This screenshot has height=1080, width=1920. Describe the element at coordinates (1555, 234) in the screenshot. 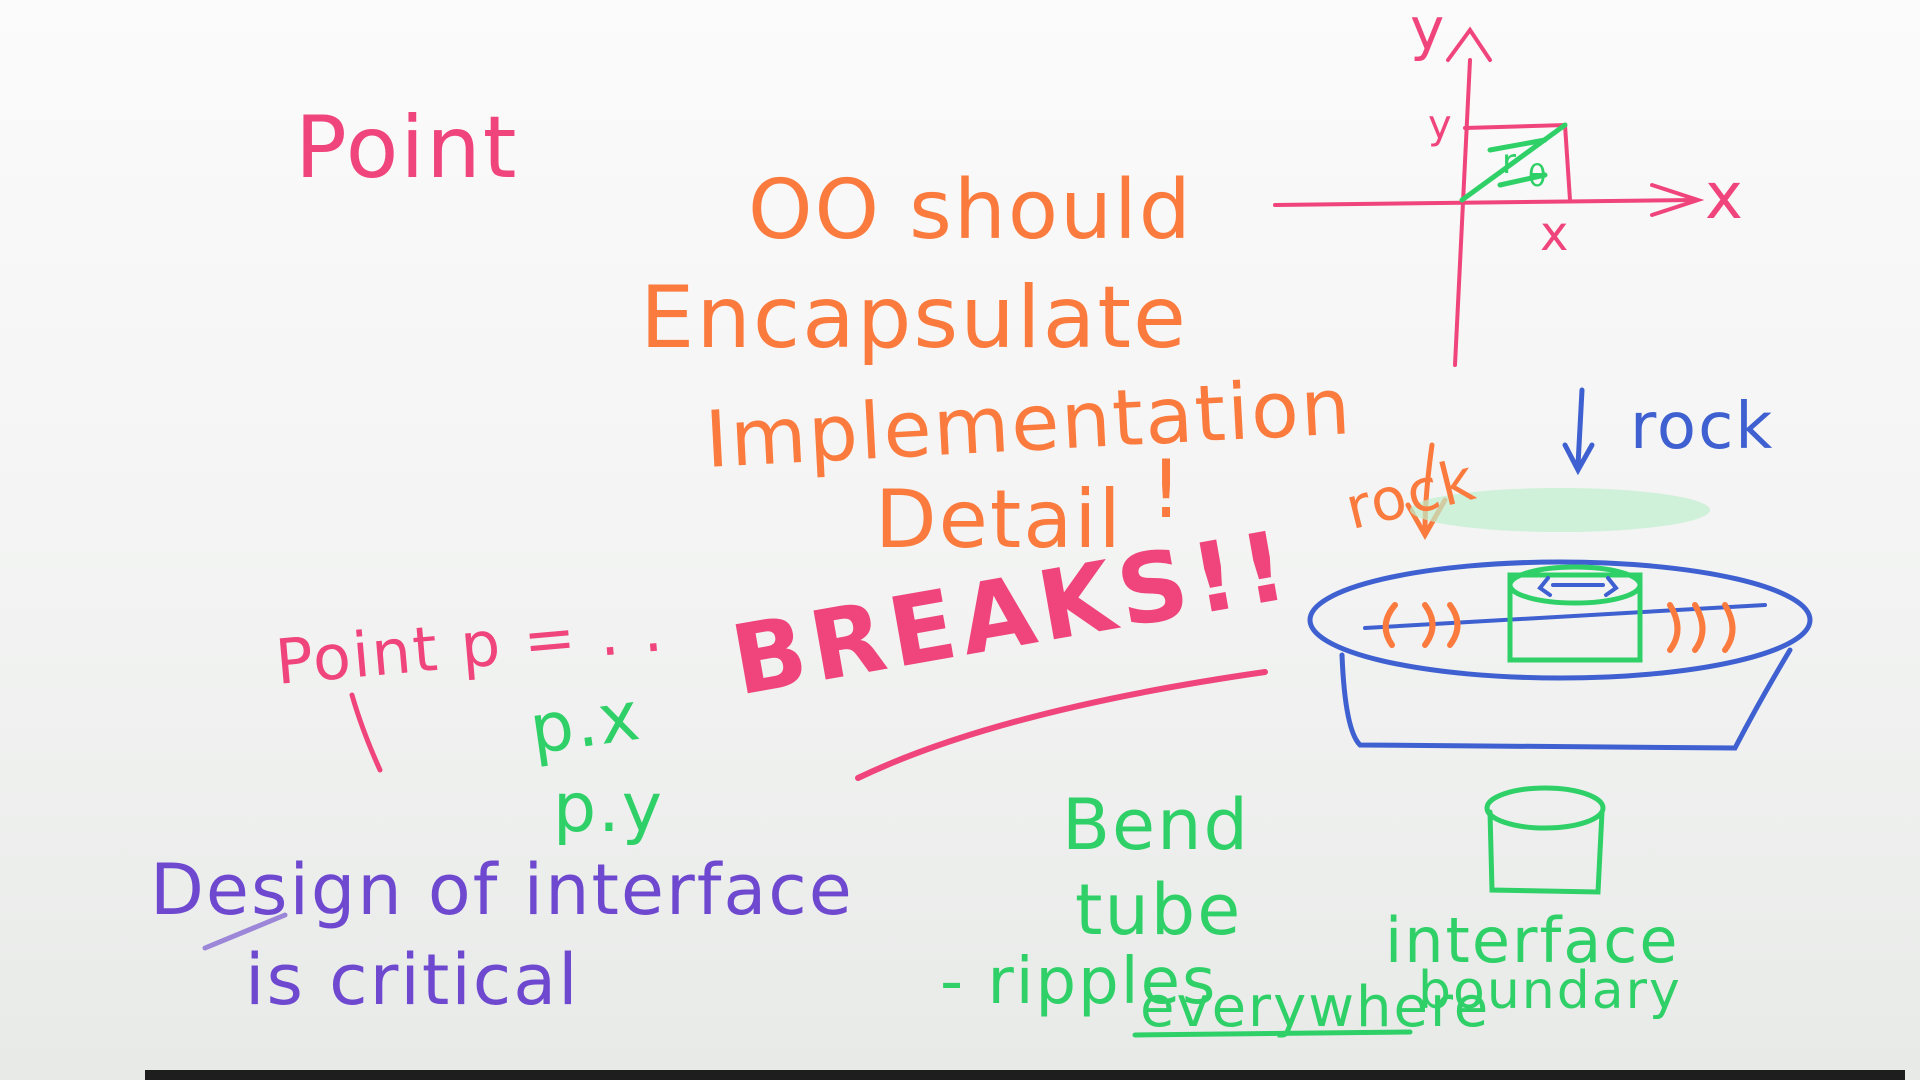

I see `coord-x-label: x` at that location.